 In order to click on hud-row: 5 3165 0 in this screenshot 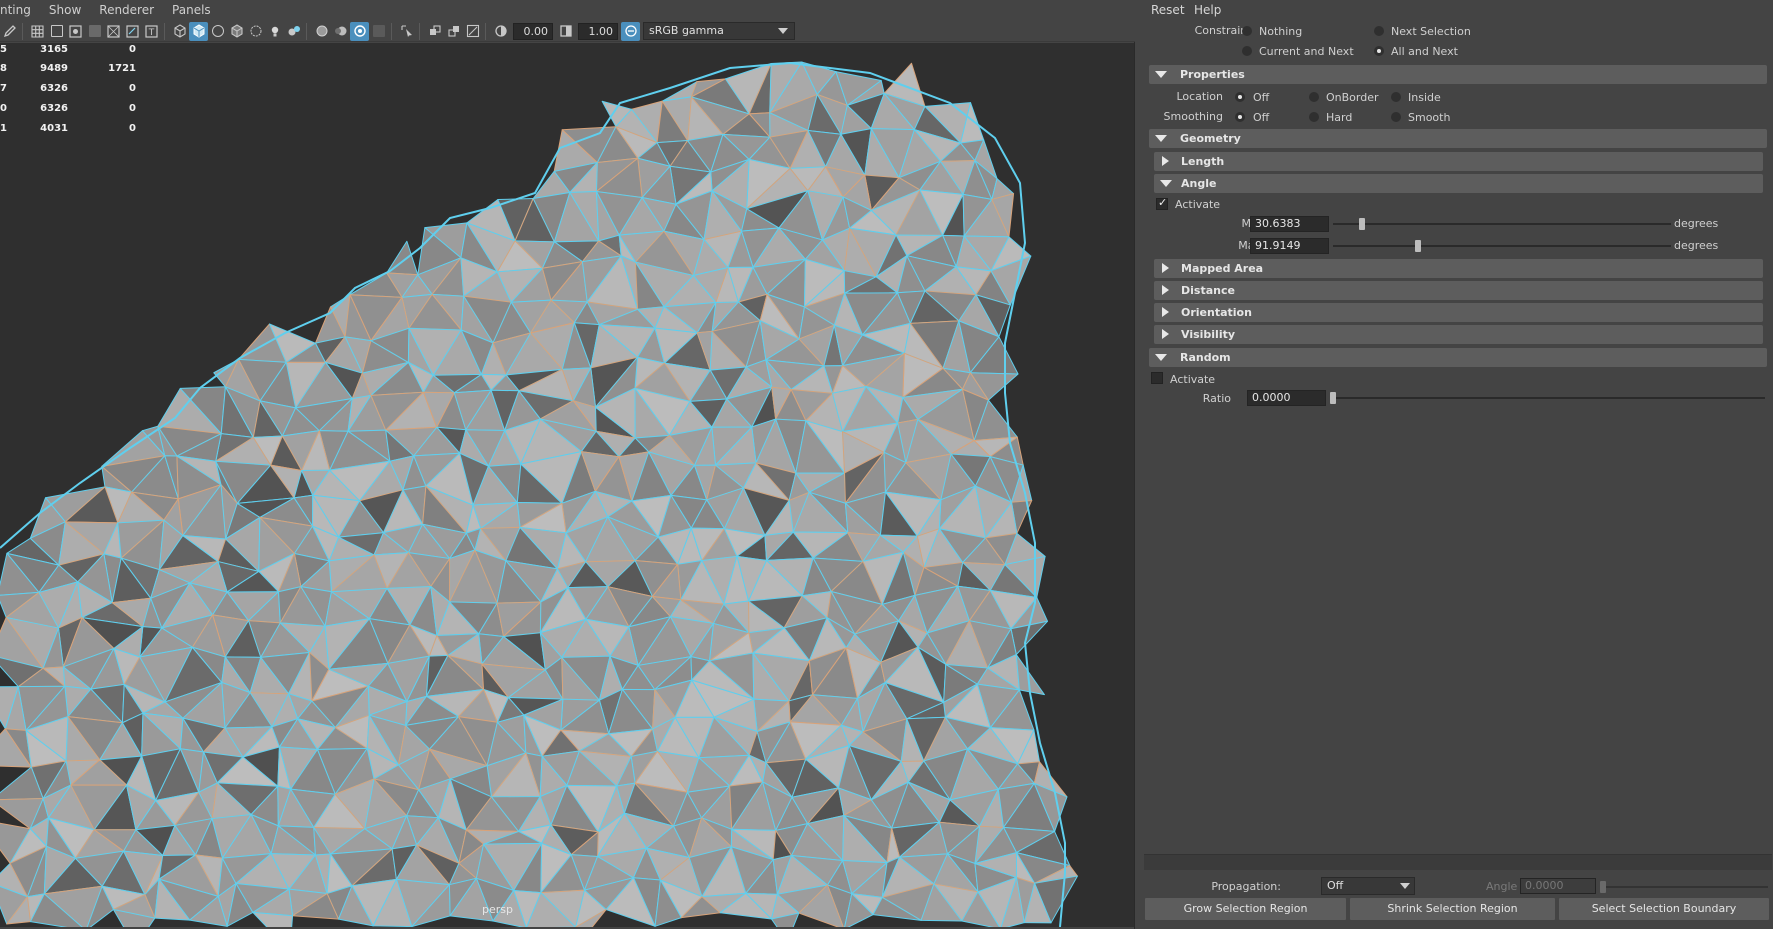, I will do `click(70, 51)`.